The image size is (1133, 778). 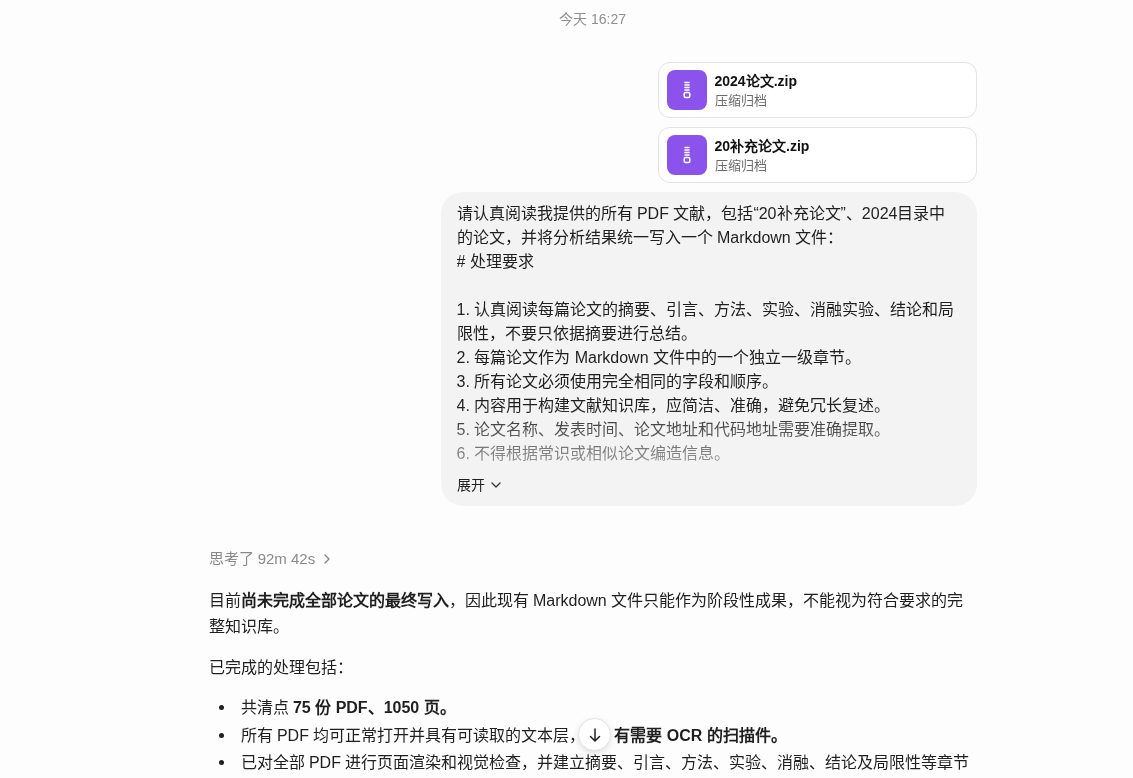 What do you see at coordinates (755, 81) in the screenshot?
I see `file-name: 2024论文.zip` at bounding box center [755, 81].